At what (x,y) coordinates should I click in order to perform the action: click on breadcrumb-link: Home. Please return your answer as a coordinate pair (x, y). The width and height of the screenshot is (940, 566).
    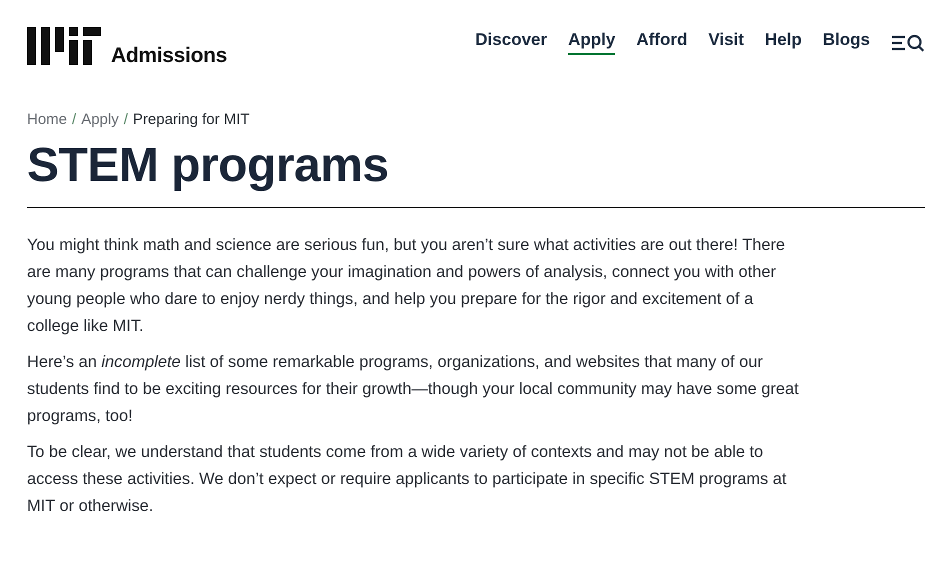
    Looking at the image, I should click on (47, 119).